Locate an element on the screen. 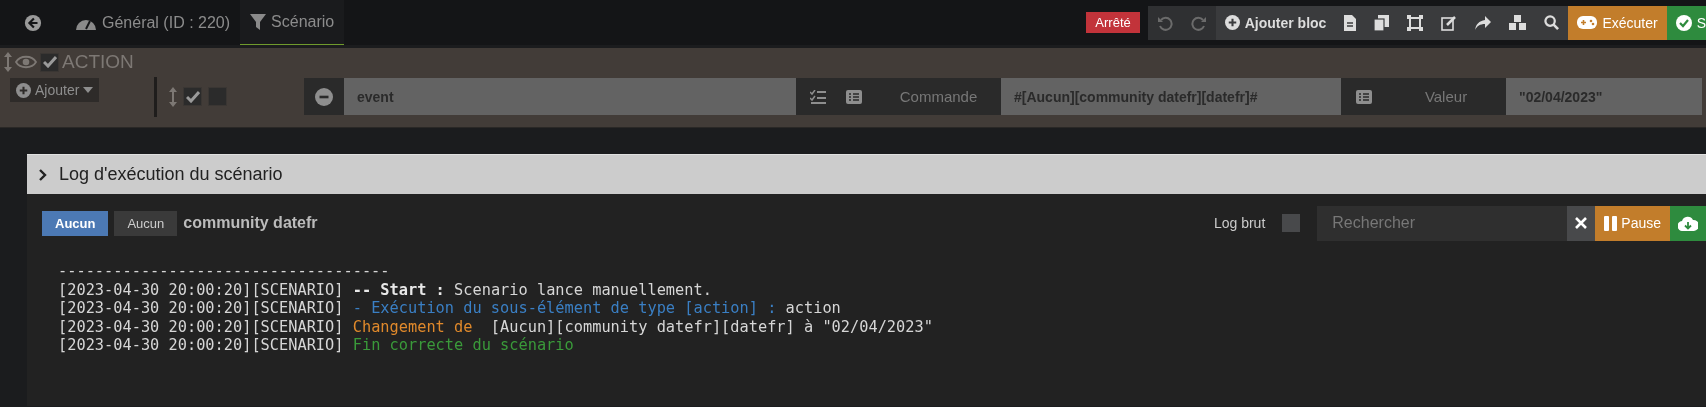 The height and width of the screenshot is (407, 1706). pause-button: Pause is located at coordinates (1632, 223).